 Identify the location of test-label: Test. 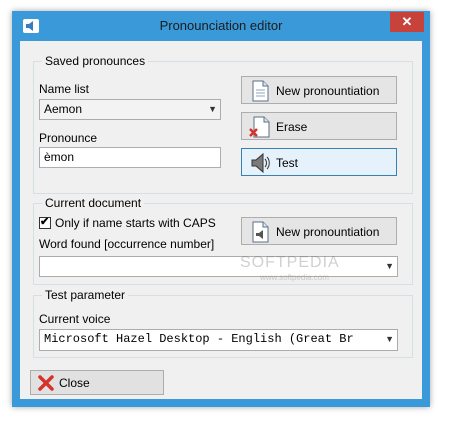
(287, 163).